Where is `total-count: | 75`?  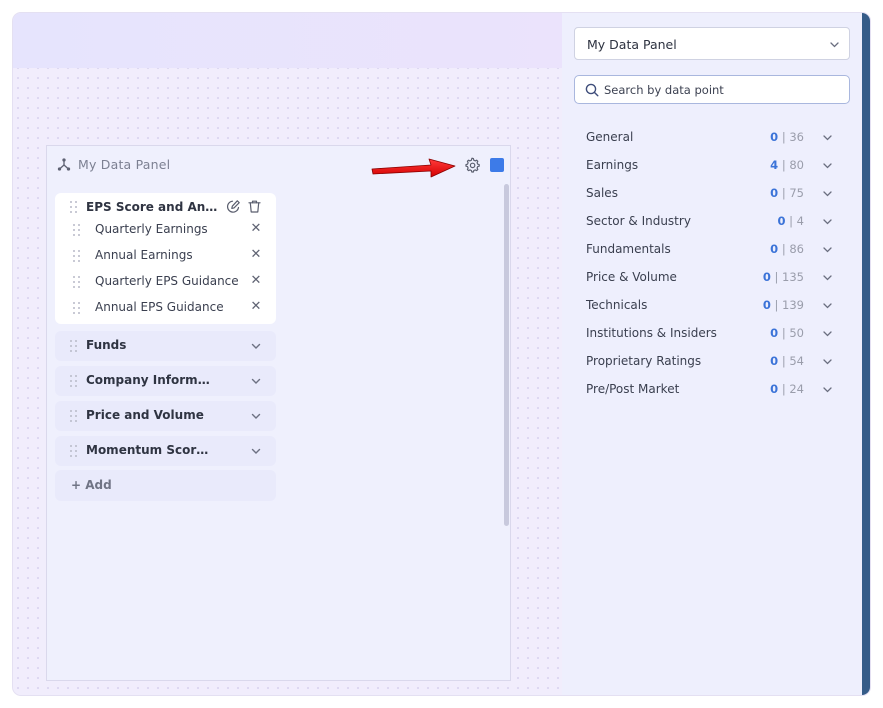
total-count: | 75 is located at coordinates (792, 193).